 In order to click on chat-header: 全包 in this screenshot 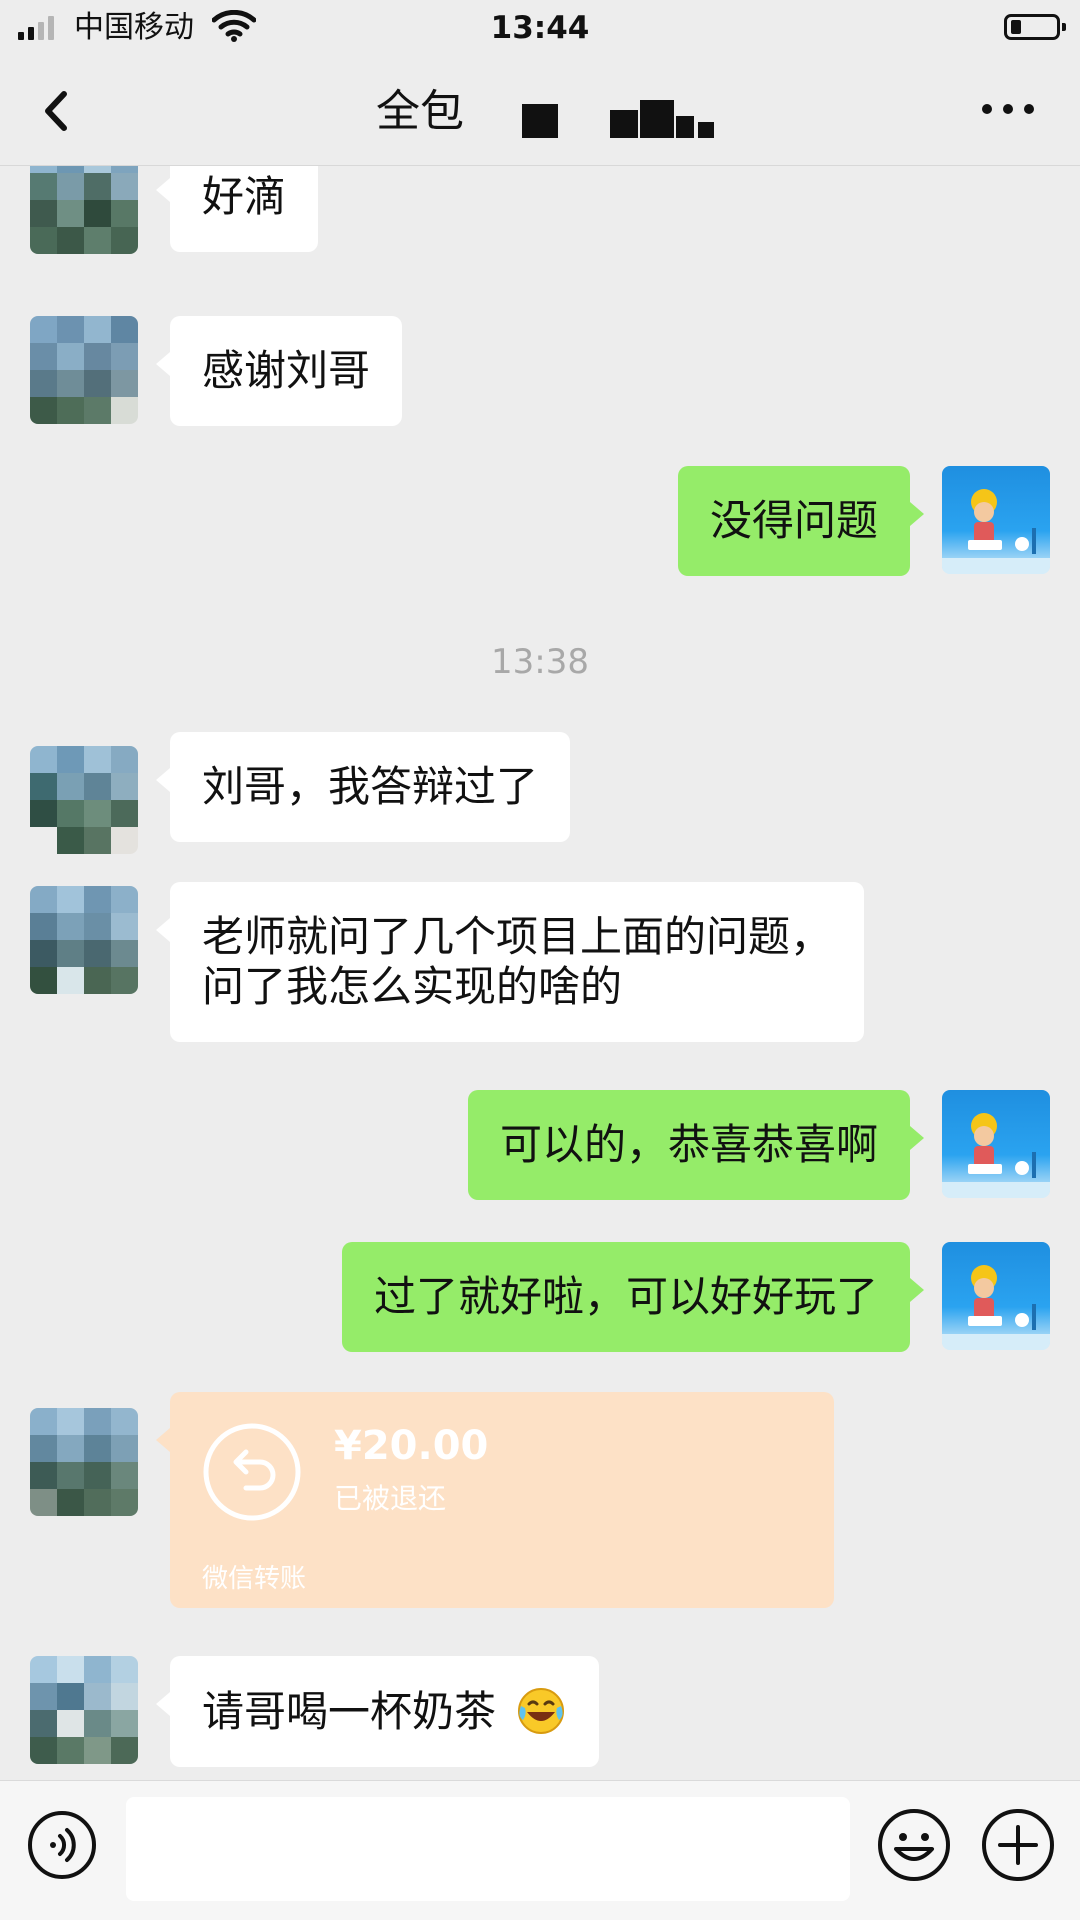, I will do `click(540, 111)`.